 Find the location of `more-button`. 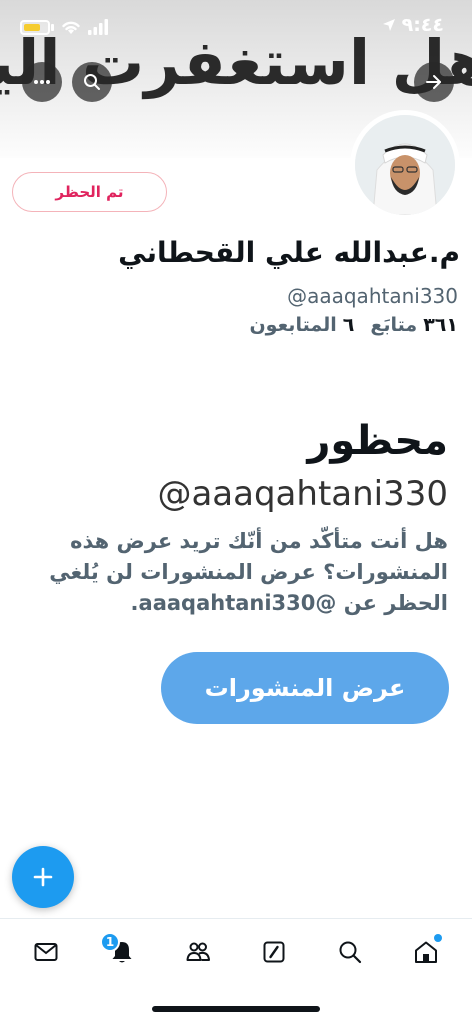

more-button is located at coordinates (42, 82).